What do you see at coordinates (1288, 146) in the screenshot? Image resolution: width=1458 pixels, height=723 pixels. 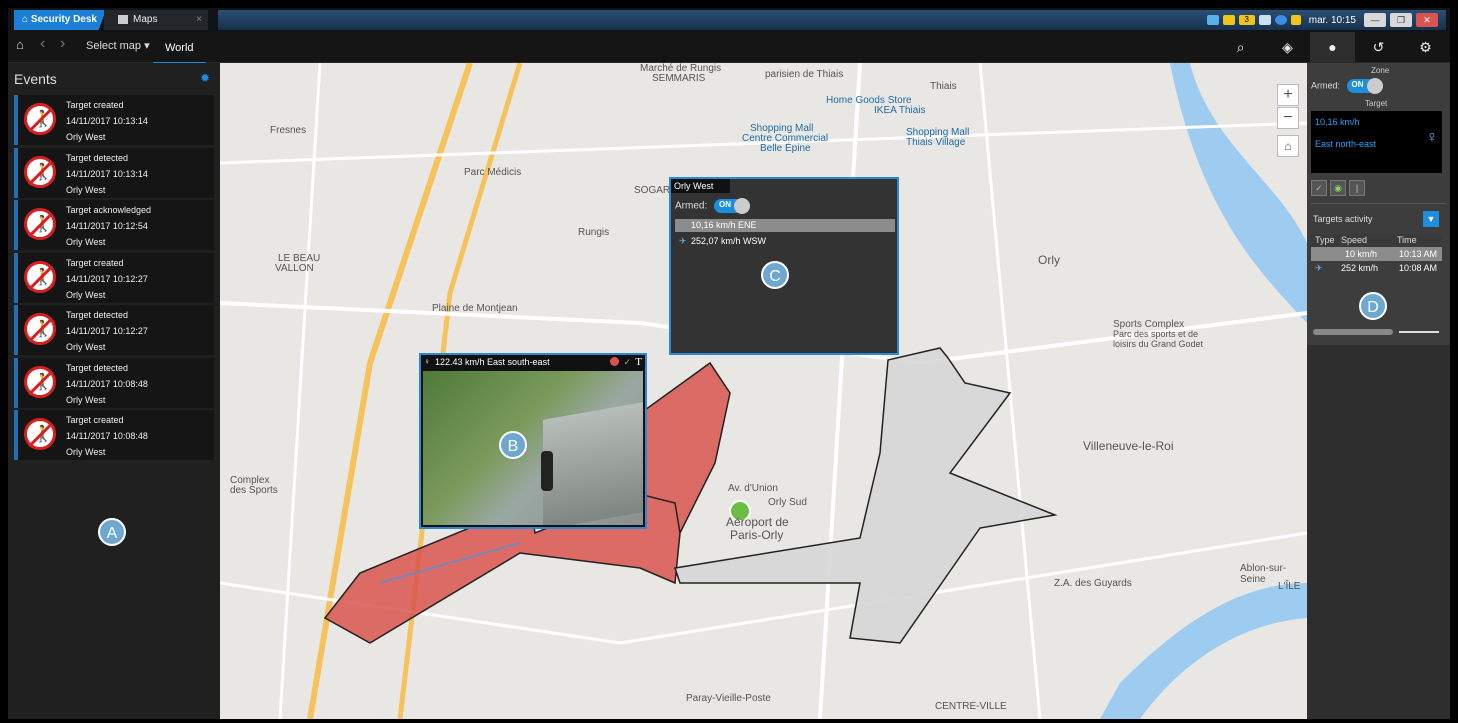 I see `map-home-button: ⌂` at bounding box center [1288, 146].